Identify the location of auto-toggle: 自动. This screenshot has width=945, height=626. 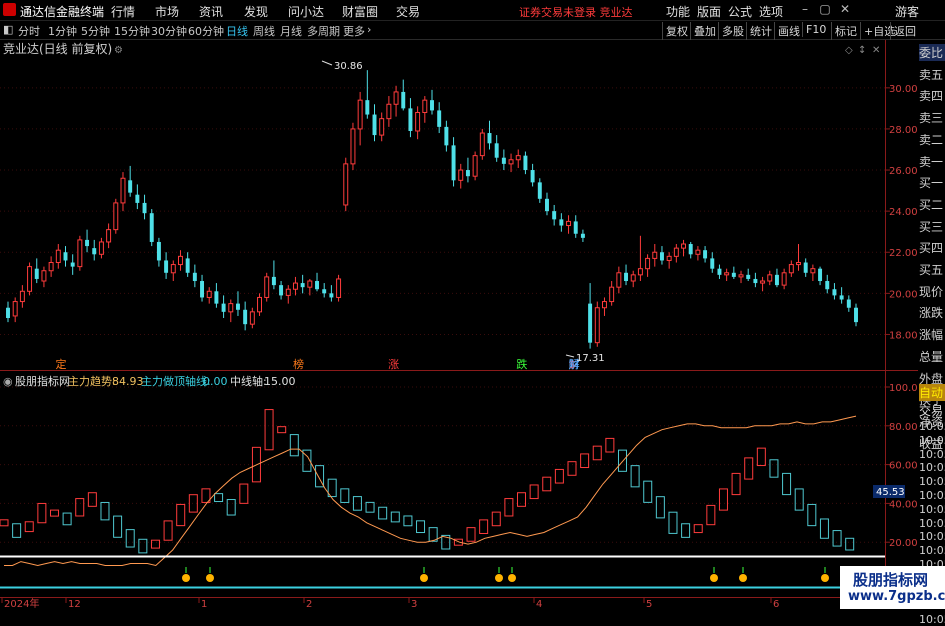
(932, 392).